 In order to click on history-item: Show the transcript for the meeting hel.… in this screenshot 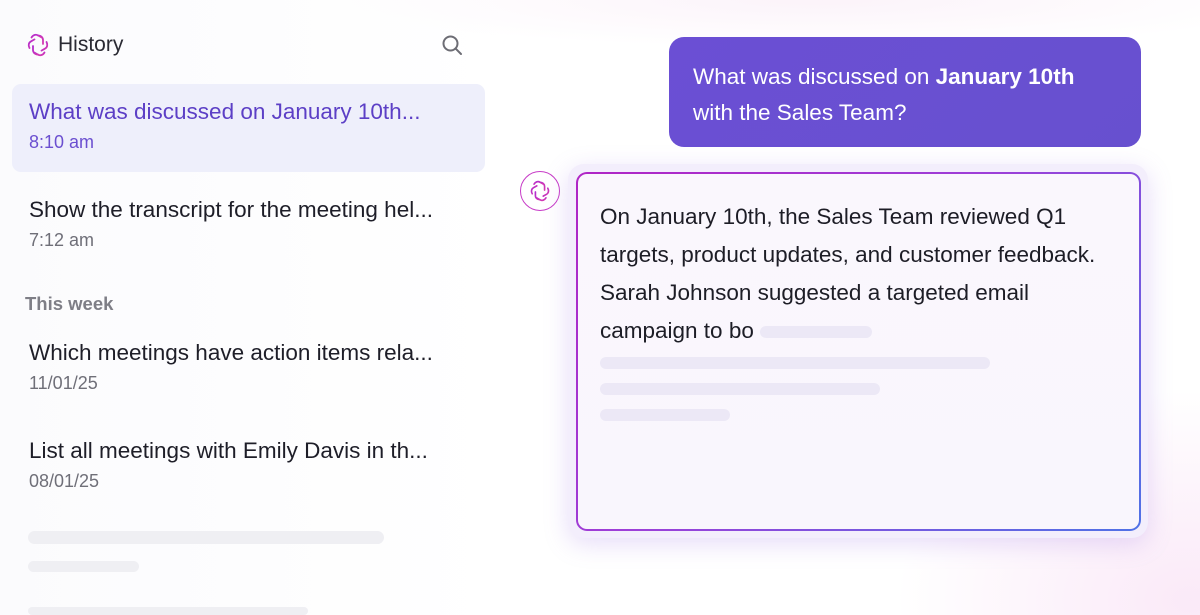, I will do `click(248, 226)`.